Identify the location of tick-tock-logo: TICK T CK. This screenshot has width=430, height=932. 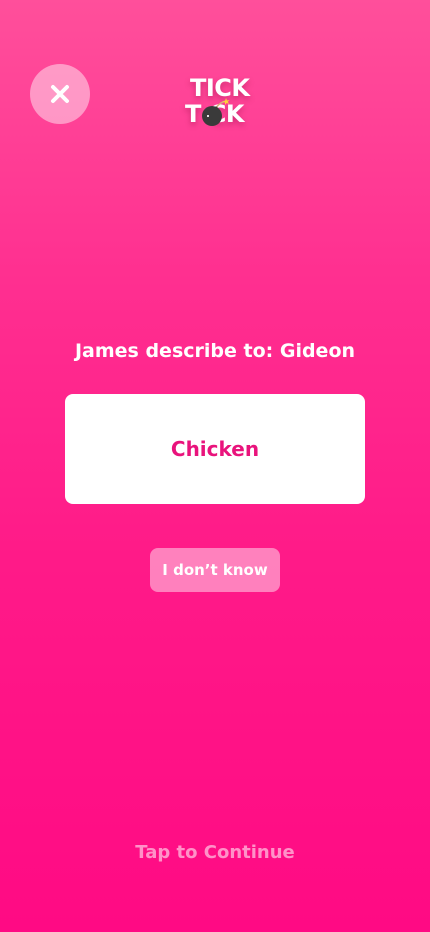
(223, 102).